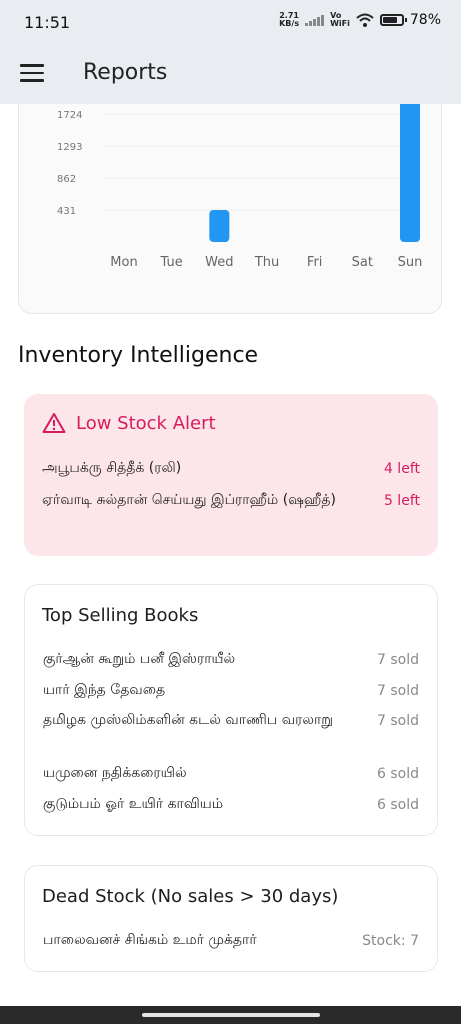  Describe the element at coordinates (104, 690) in the screenshot. I see `book-name: யார் இந்த தேவதை` at that location.